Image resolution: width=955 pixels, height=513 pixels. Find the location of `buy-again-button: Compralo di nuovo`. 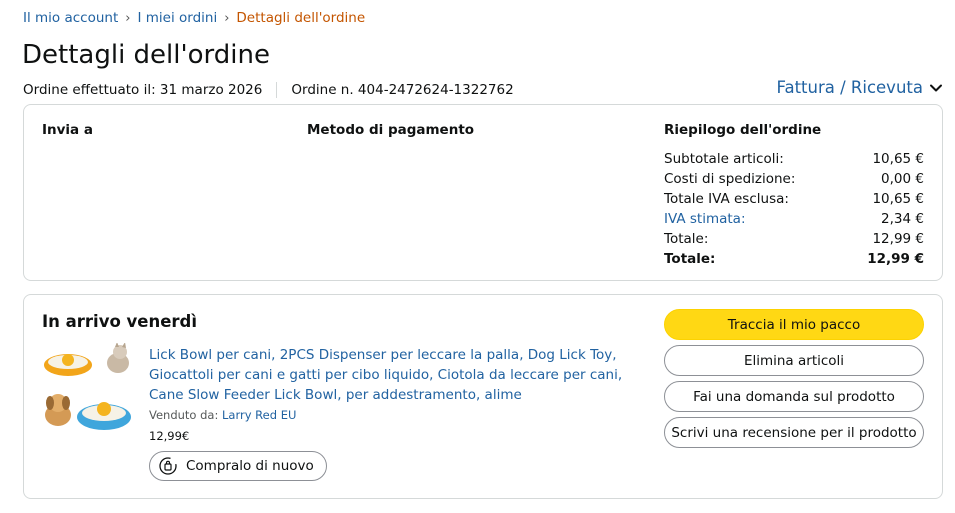

buy-again-button: Compralo di nuovo is located at coordinates (238, 466).